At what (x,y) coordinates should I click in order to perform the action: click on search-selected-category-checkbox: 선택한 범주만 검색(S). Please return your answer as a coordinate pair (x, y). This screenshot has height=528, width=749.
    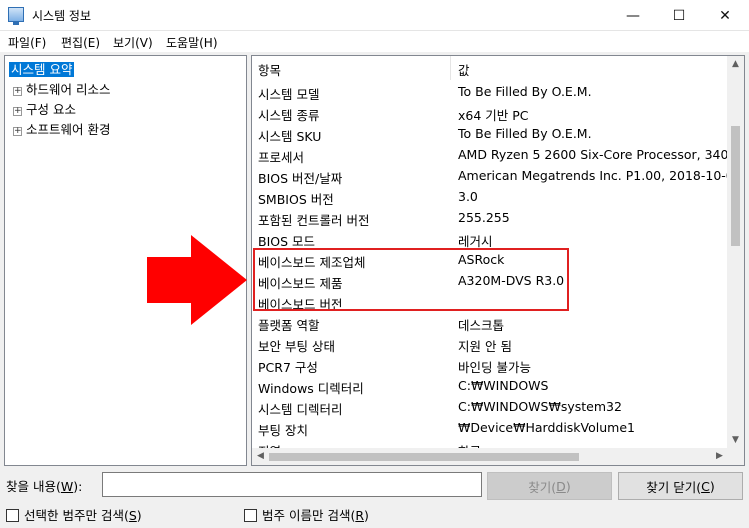
    Looking at the image, I should click on (74, 514).